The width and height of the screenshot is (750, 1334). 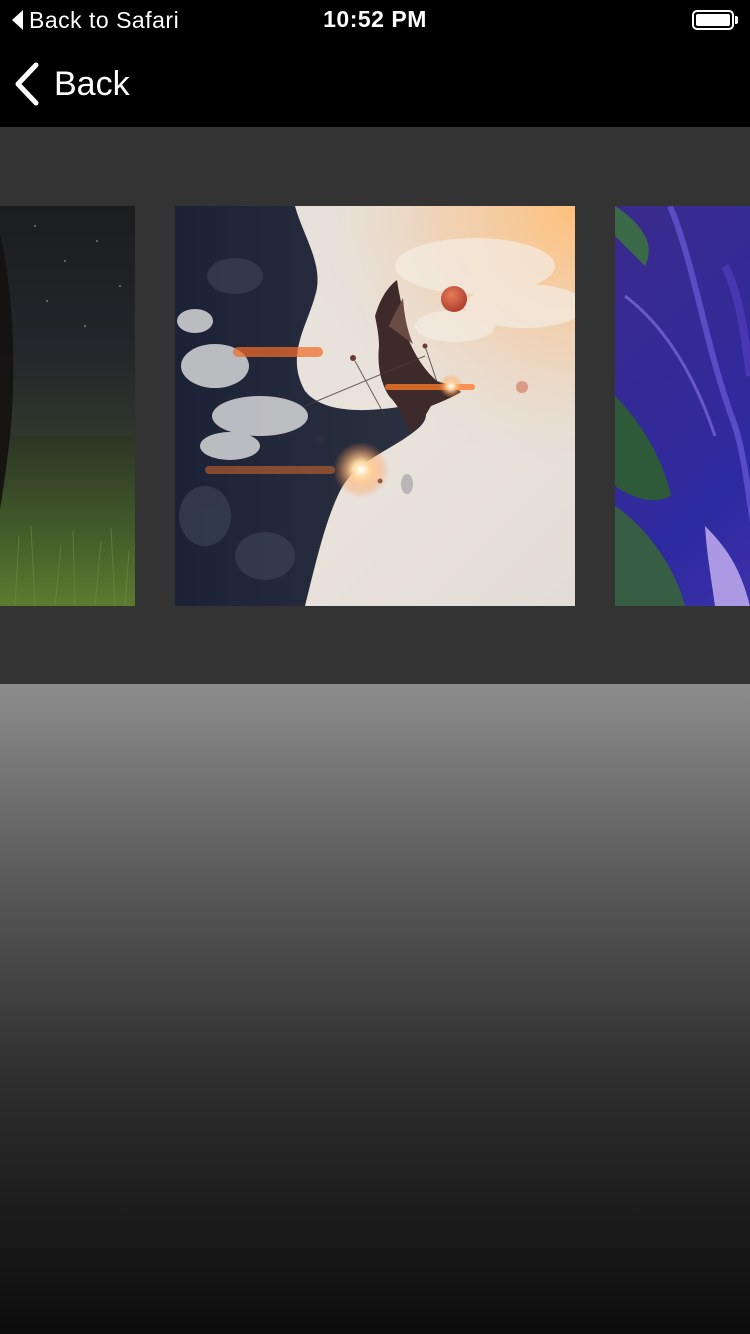 I want to click on status-bar: Back to Safari 10:52 PM, so click(x=375, y=20).